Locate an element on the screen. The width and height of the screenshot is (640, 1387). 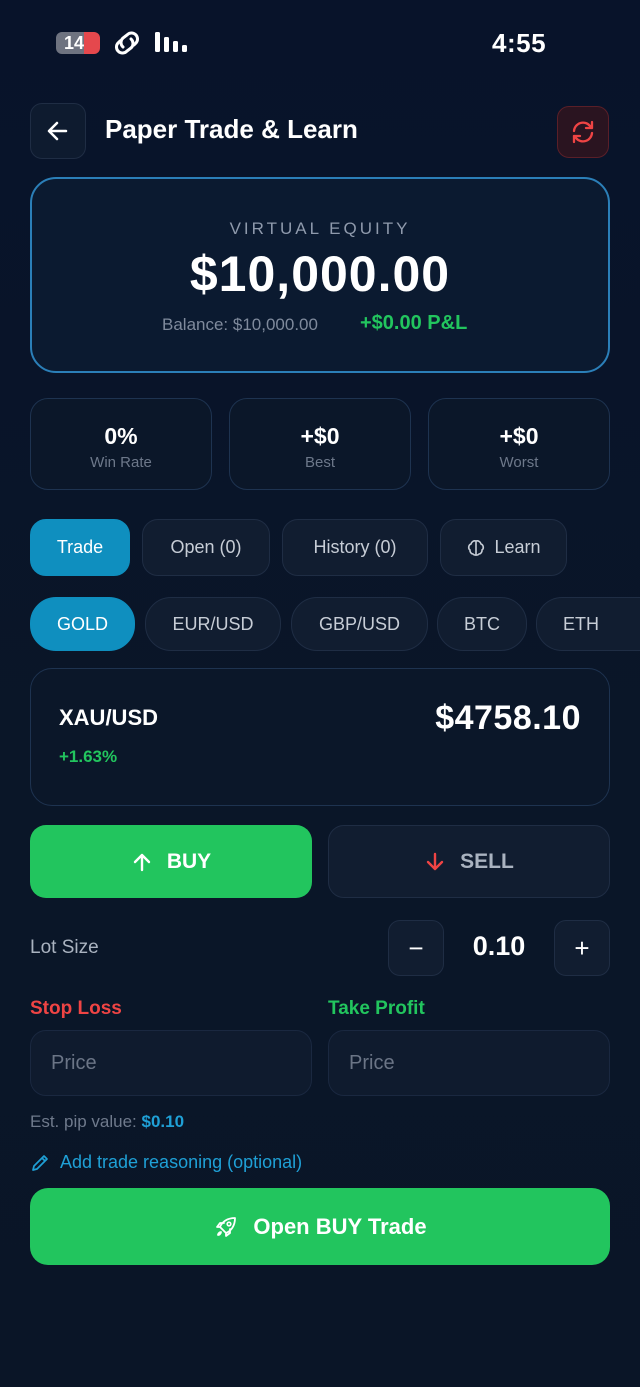
quote-change: +1.63% is located at coordinates (88, 756).